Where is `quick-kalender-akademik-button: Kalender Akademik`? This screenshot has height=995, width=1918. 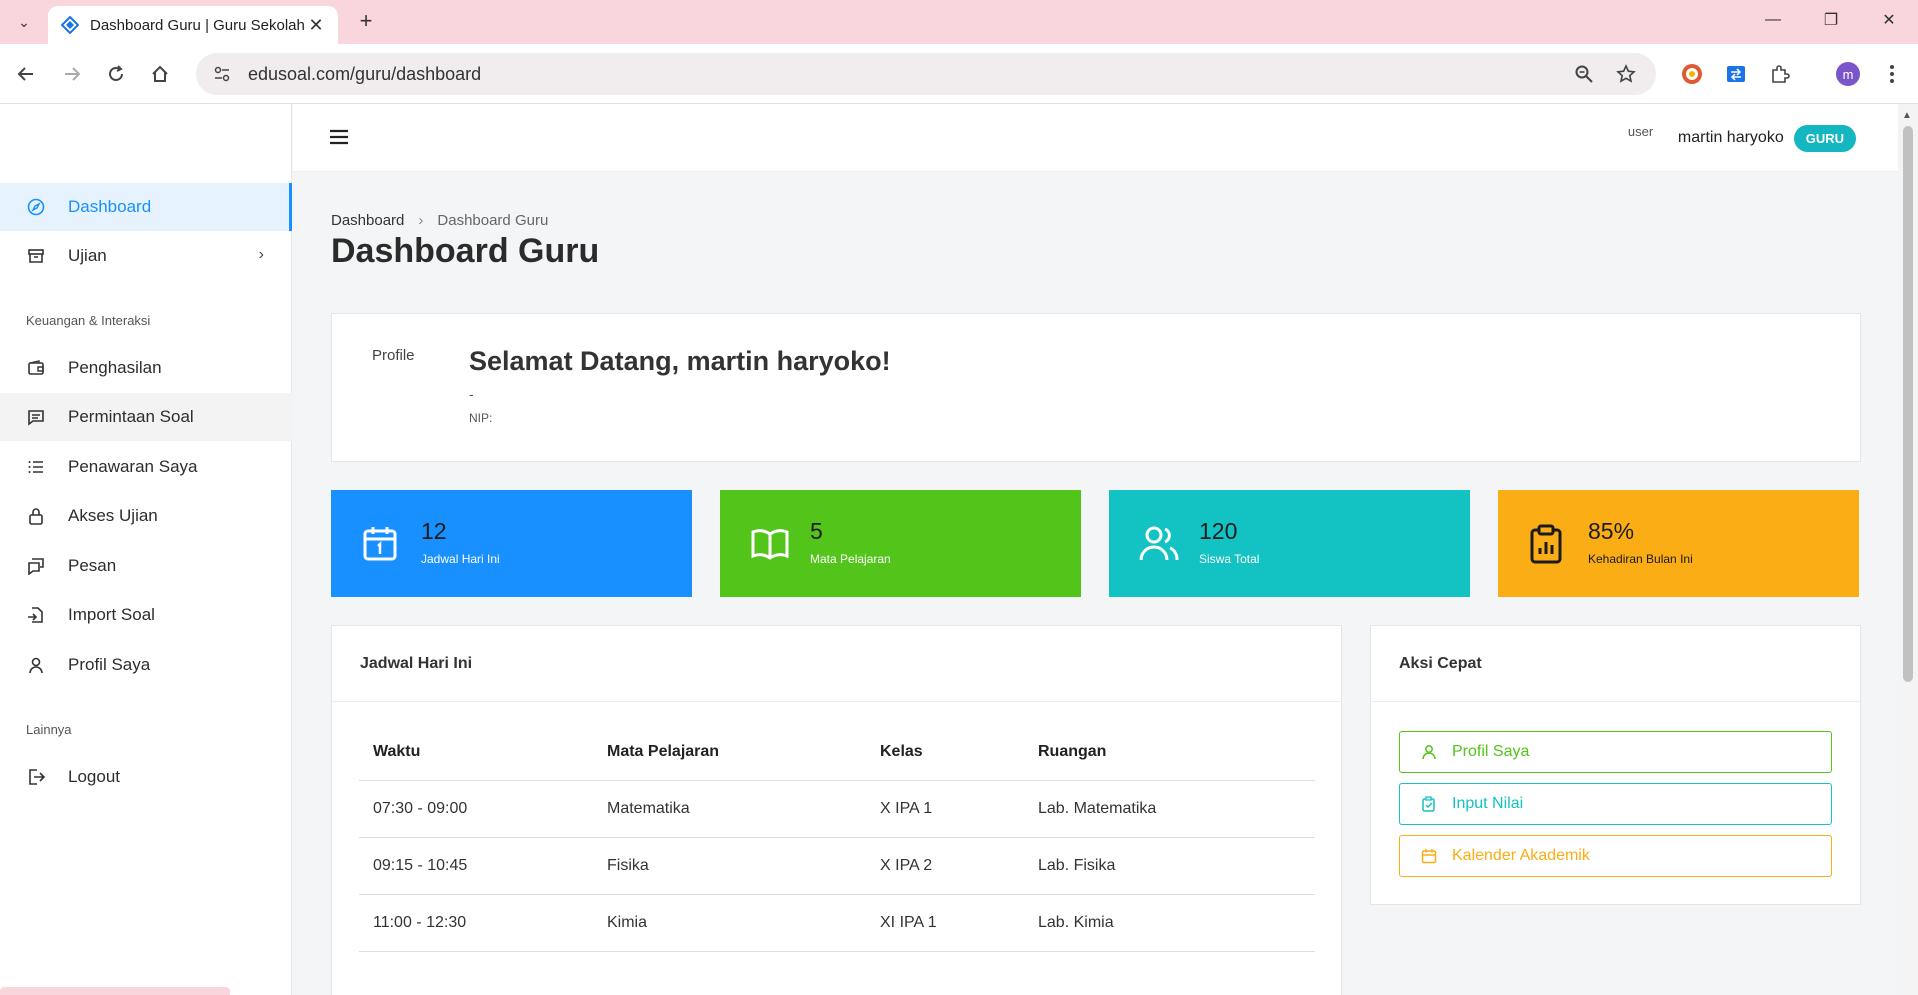
quick-kalender-akademik-button: Kalender Akademik is located at coordinates (1615, 856).